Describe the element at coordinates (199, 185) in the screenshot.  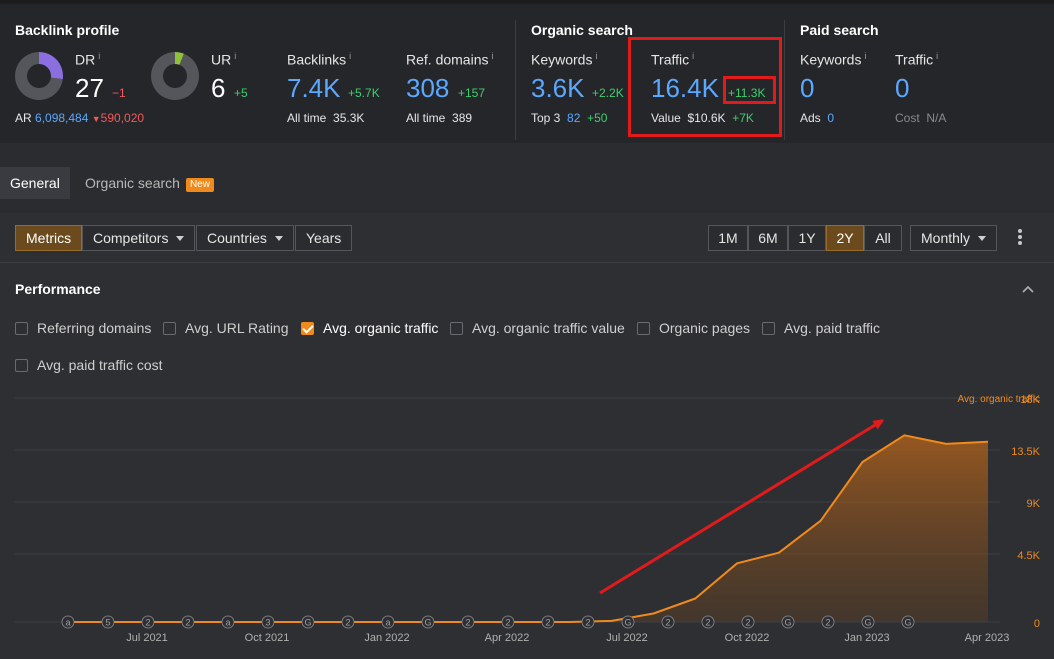
I see `new-badge: New` at that location.